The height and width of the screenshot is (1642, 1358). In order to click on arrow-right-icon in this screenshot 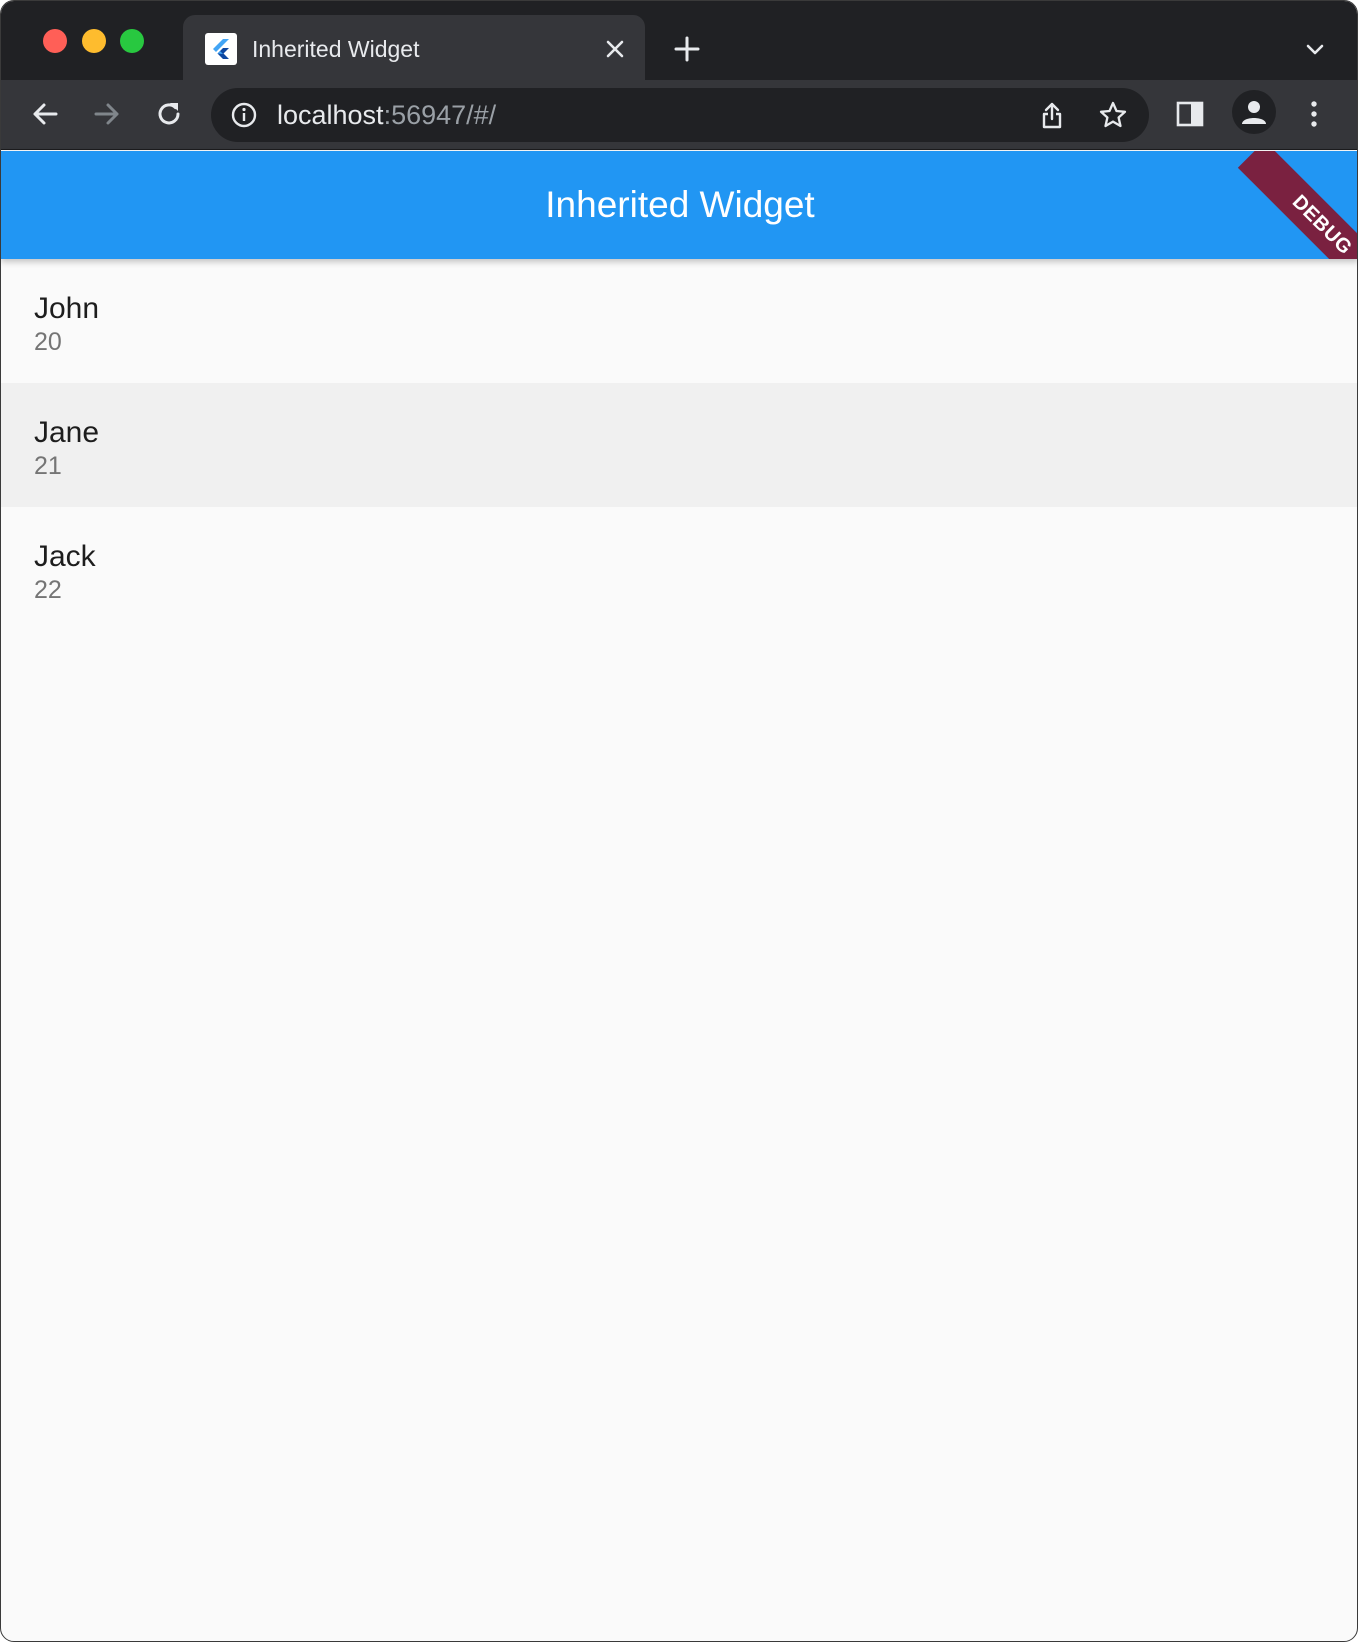, I will do `click(107, 114)`.